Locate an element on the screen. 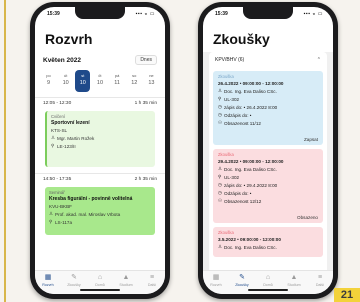 This screenshot has height=302, width=360. exam-group-header: KPV/BHV (6) ⌃ is located at coordinates (268, 60).